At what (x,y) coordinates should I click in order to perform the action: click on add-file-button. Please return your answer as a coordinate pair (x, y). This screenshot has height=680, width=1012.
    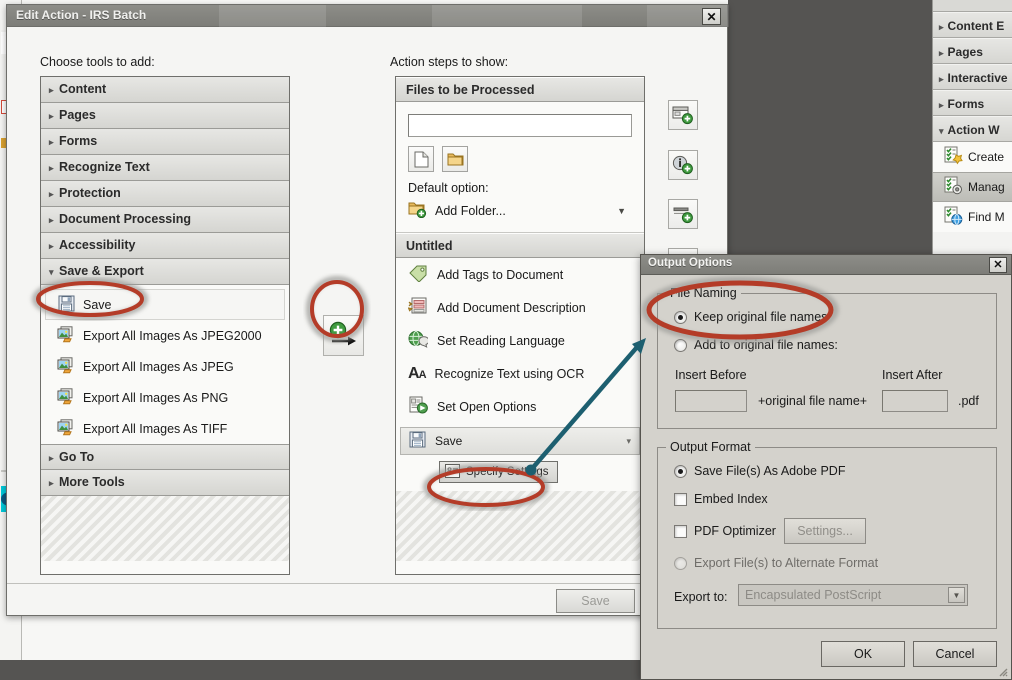
    Looking at the image, I should click on (421, 159).